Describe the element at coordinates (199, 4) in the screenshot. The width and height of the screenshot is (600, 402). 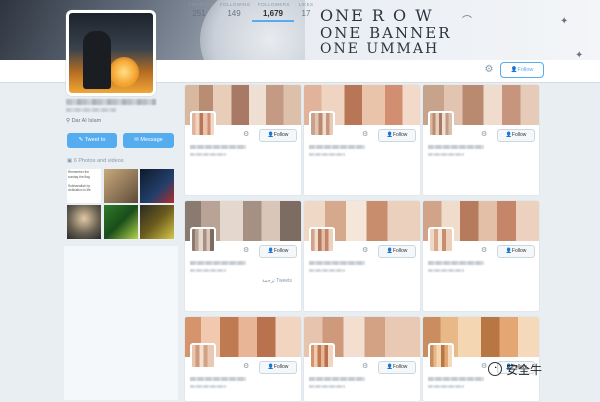
I see `stat-label: TWEETS` at that location.